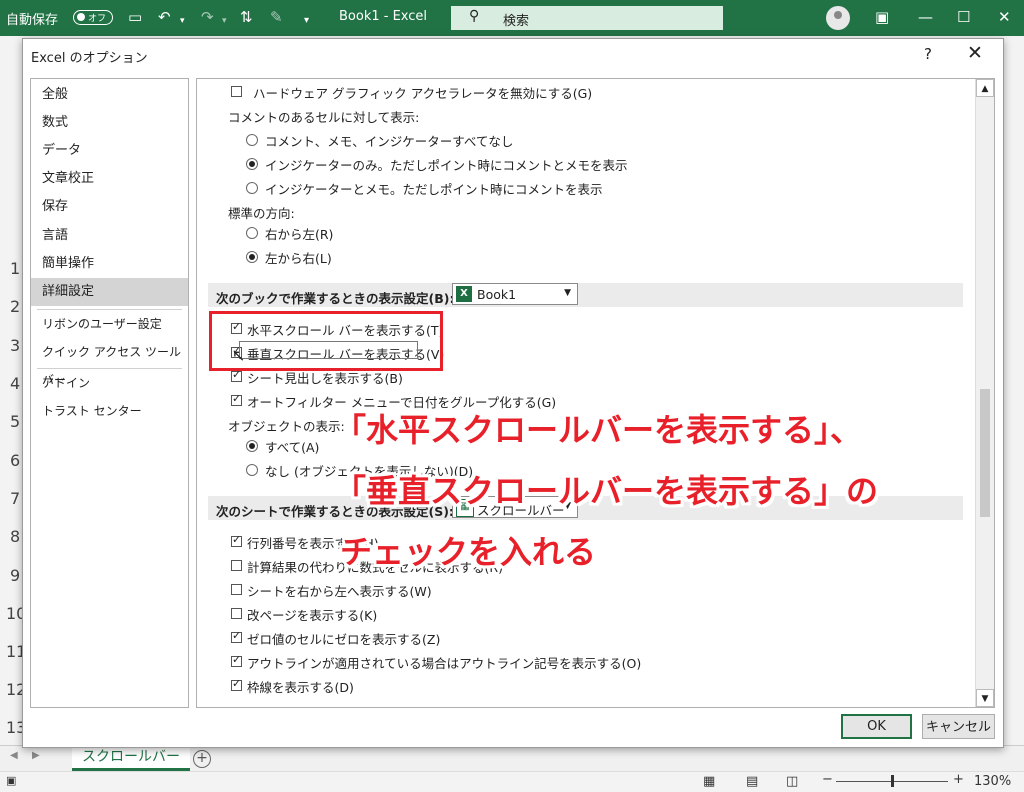 This screenshot has height=792, width=1024. Describe the element at coordinates (344, 639) in the screenshot. I see `zero-values-label: ゼロ値のセルにゼロを表示する(Z)` at that location.